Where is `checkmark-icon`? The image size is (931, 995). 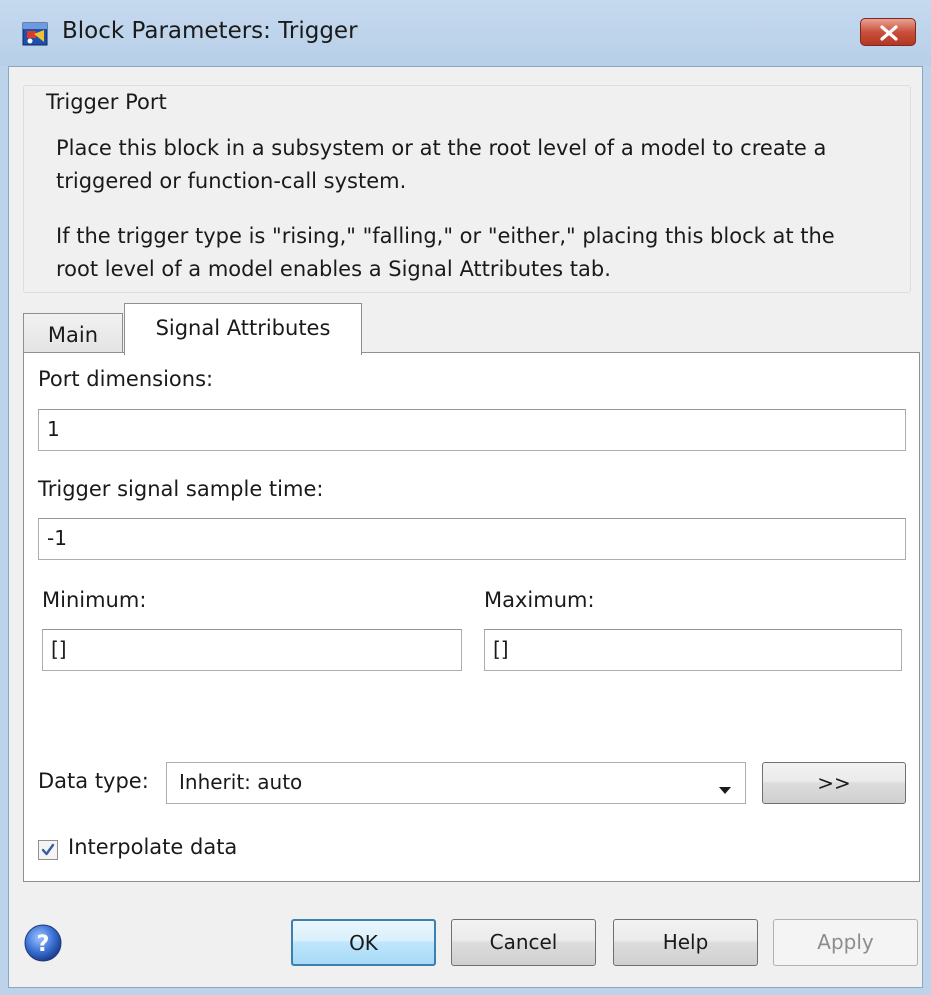 checkmark-icon is located at coordinates (48, 849).